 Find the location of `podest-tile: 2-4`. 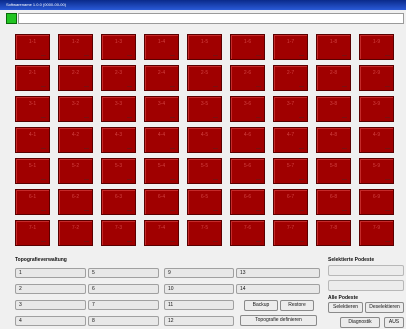

podest-tile: 2-4 is located at coordinates (161, 78).